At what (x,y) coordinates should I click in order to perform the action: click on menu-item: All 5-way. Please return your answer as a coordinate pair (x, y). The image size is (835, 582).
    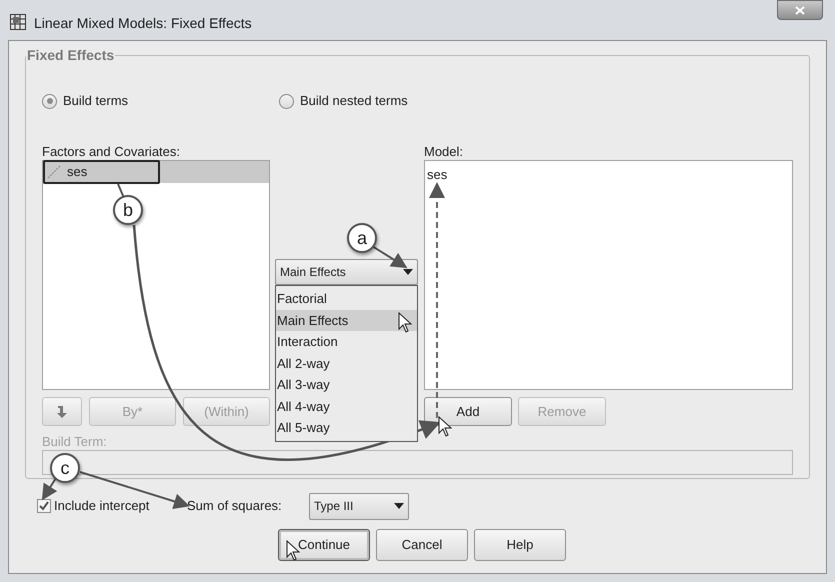
    Looking at the image, I should click on (346, 427).